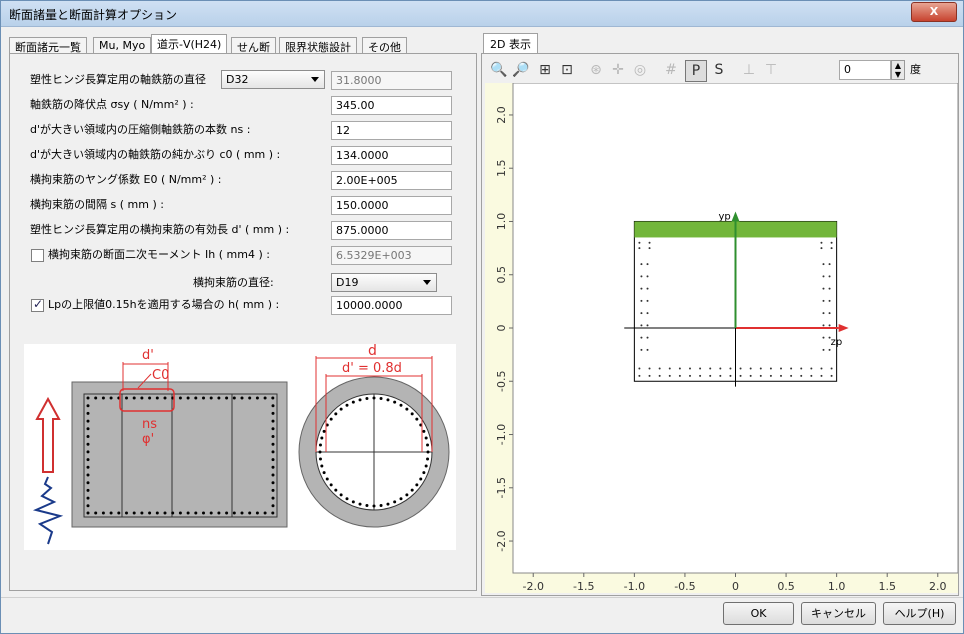 The width and height of the screenshot is (964, 634). I want to click on help-button: ヘルプ(H), so click(919, 613).